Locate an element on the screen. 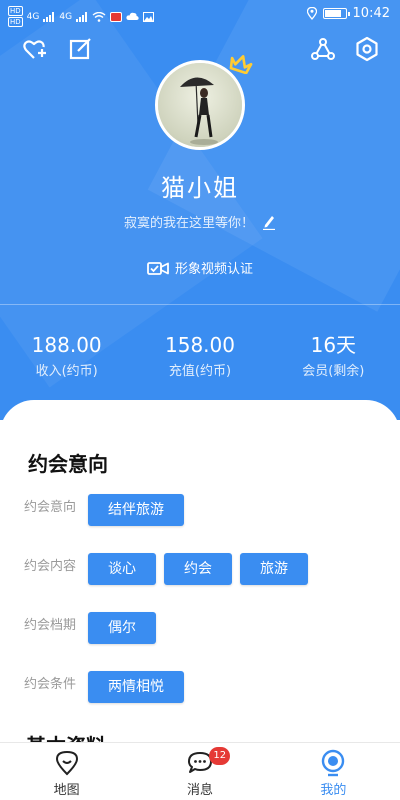 The image size is (400, 800). battery-icon is located at coordinates (336, 13).